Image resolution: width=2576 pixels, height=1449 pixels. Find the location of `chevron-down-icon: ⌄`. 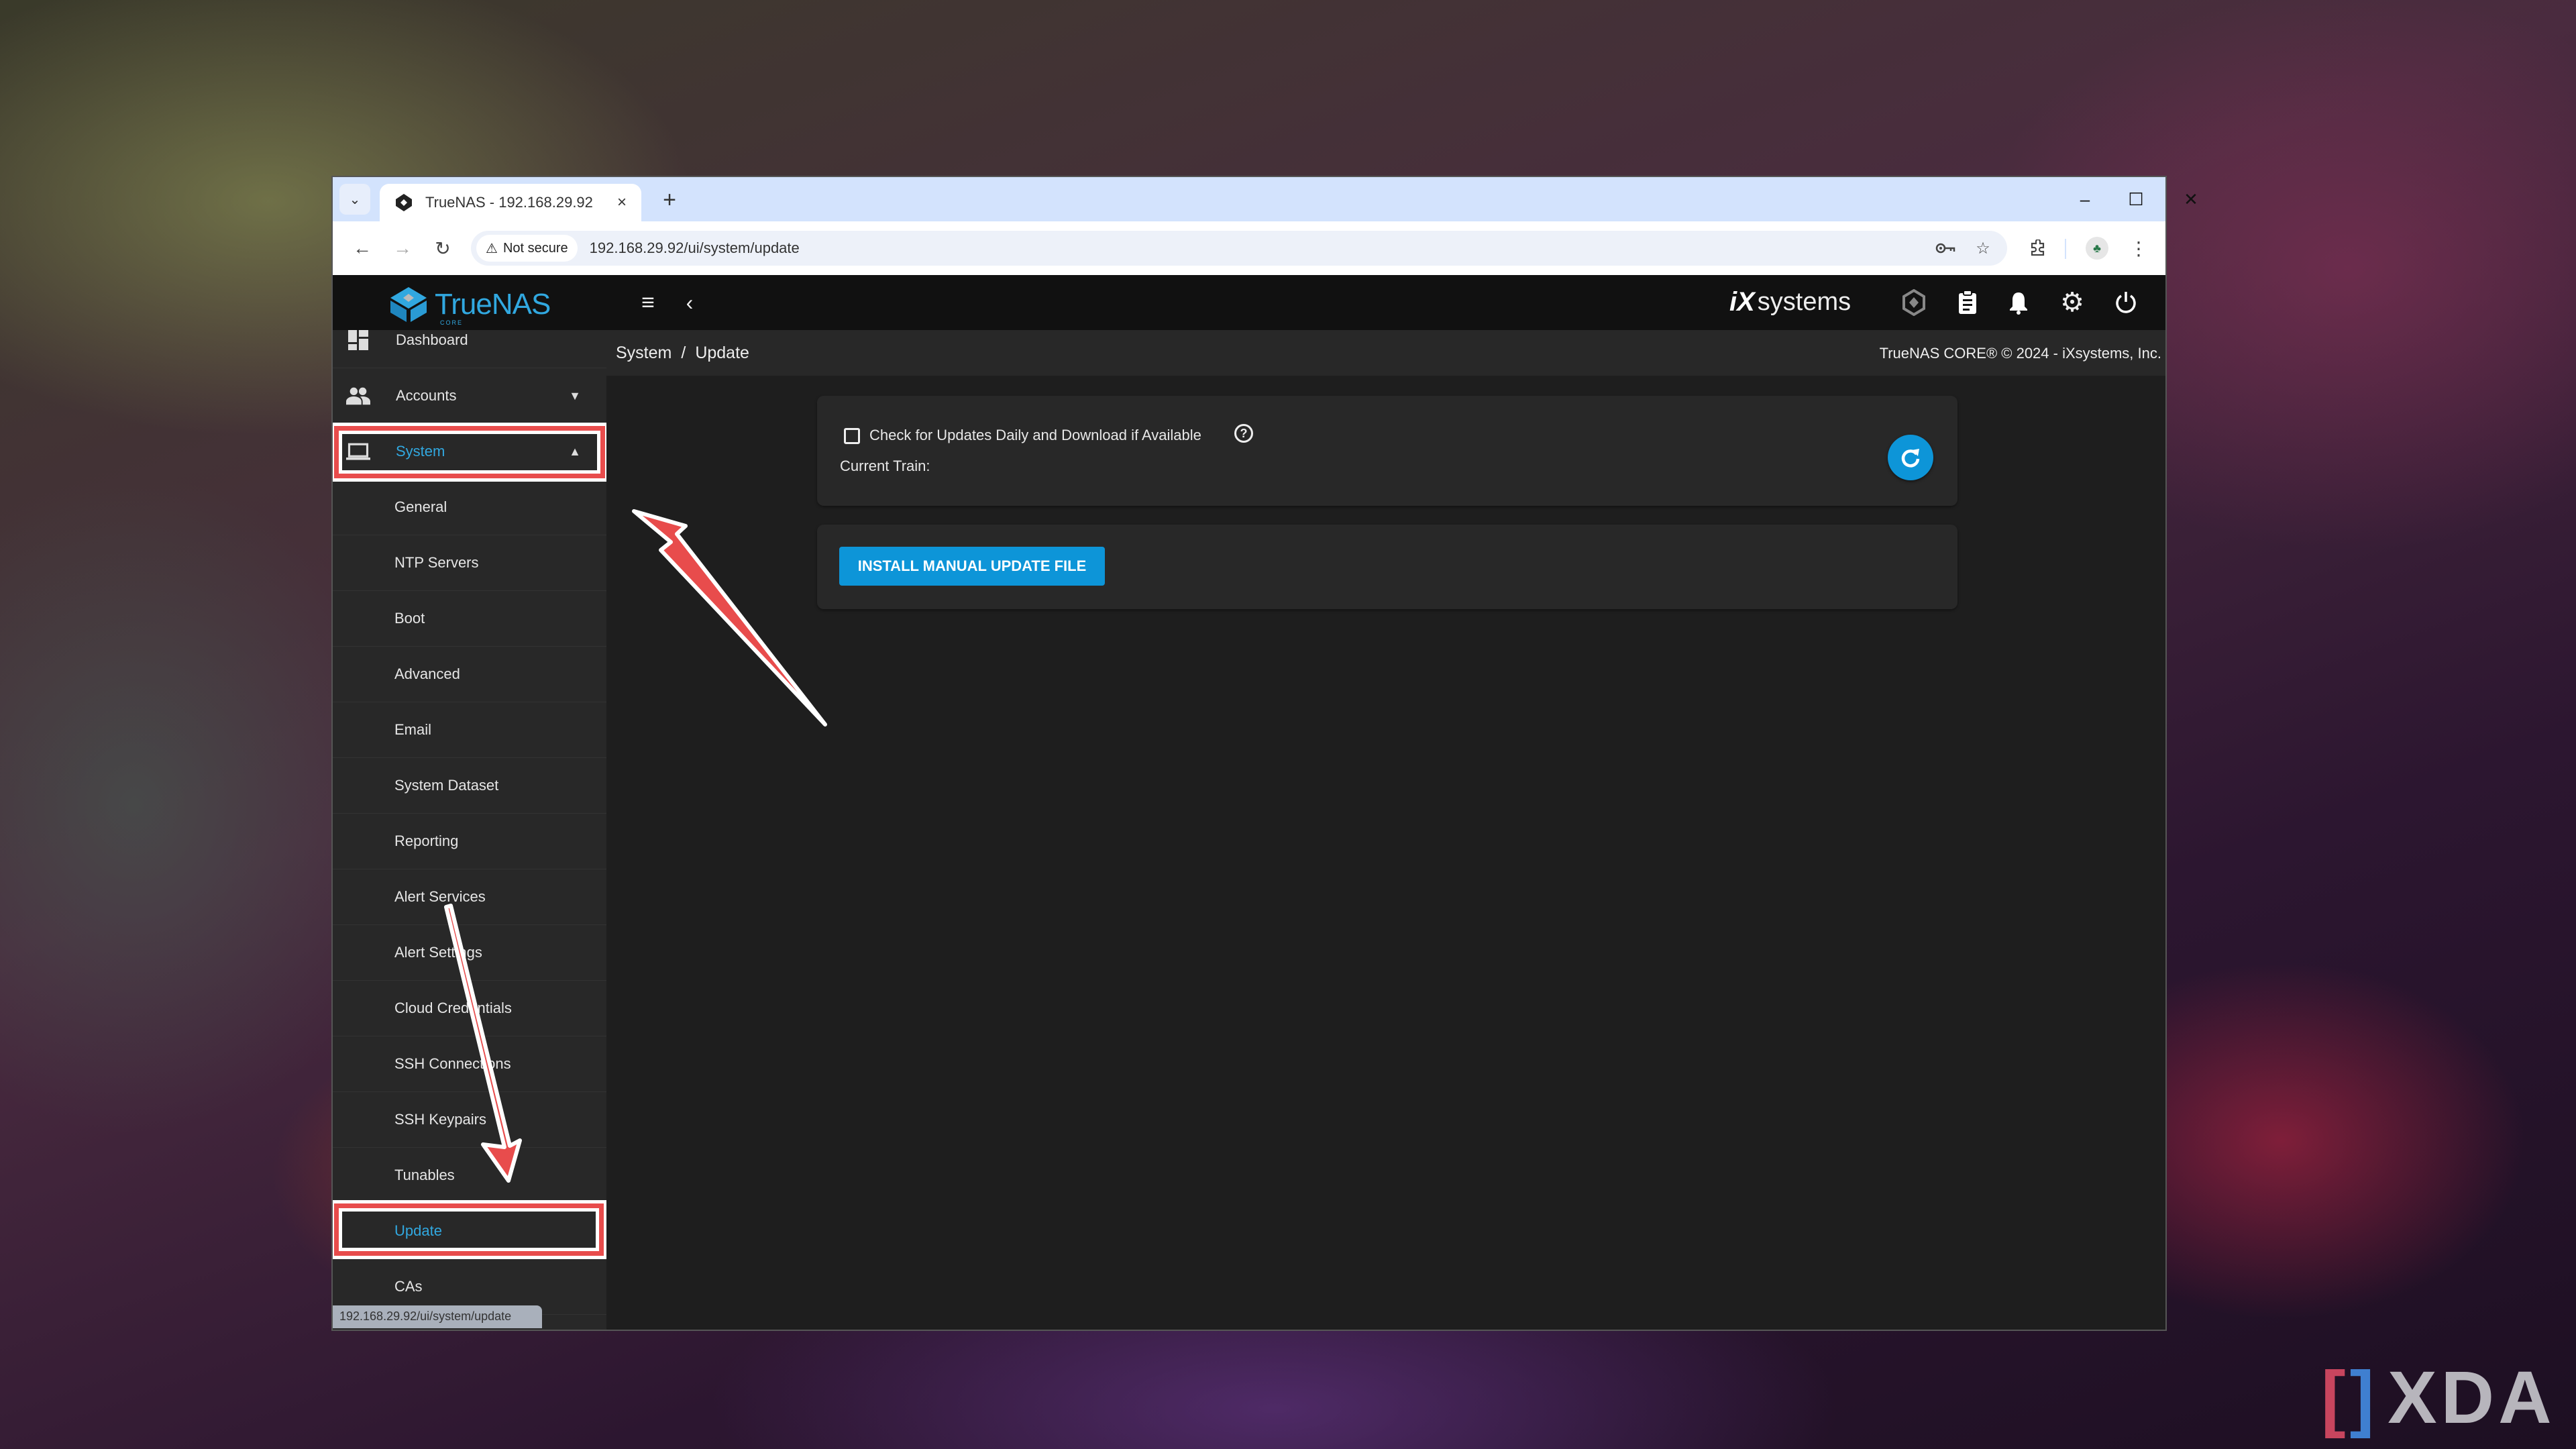

chevron-down-icon: ⌄ is located at coordinates (355, 199).